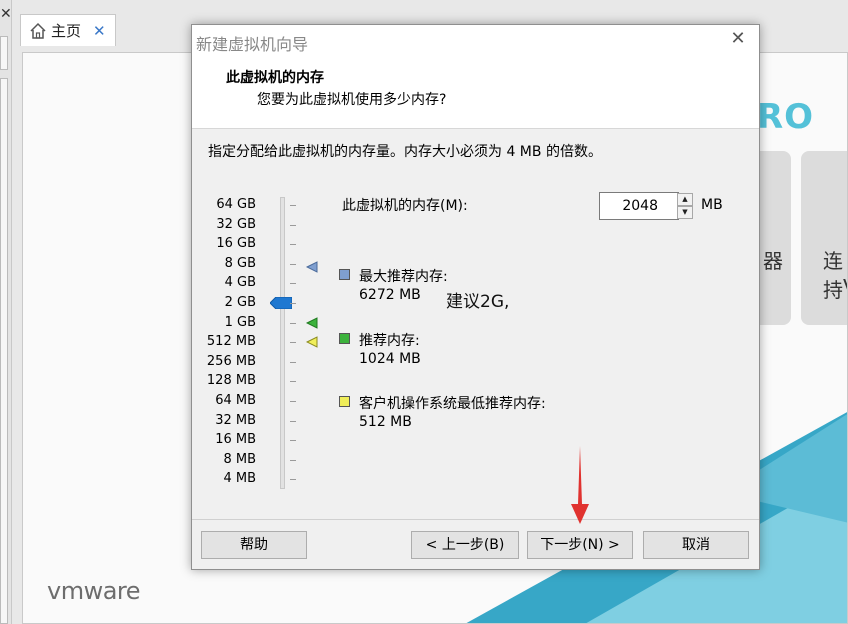 The height and width of the screenshot is (624, 848). What do you see at coordinates (240, 322) in the screenshot?
I see `scale-tick-label: 1 GB` at bounding box center [240, 322].